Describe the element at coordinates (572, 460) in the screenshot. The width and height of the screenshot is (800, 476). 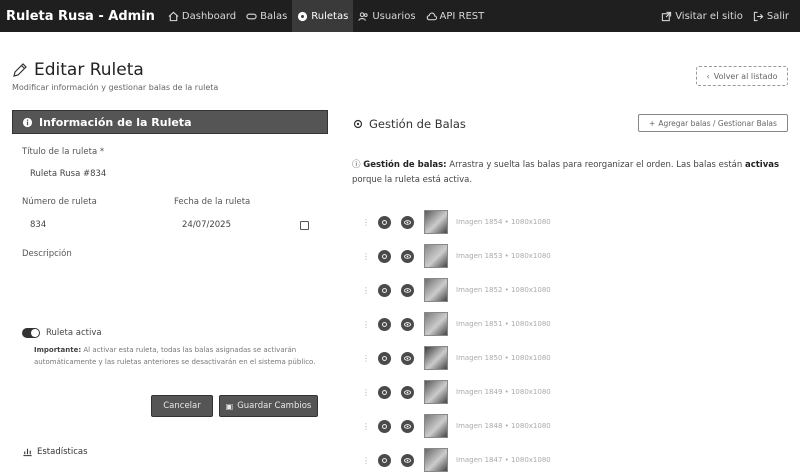
I see `bullet-row: ⋮ Imagen 1847 • 1080x1080` at that location.